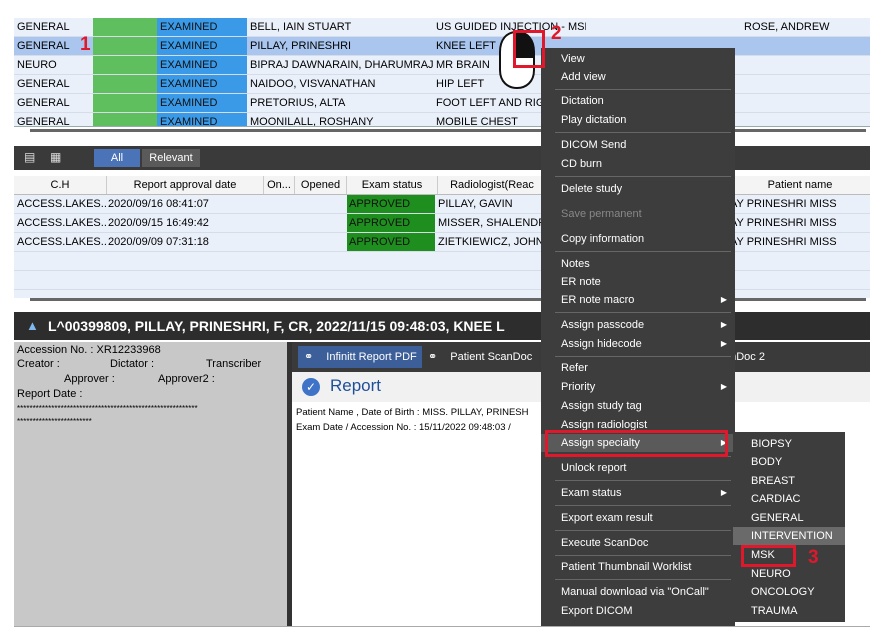 Image resolution: width=884 pixels, height=636 pixels. I want to click on specialty-intervention: INTERVENTION, so click(789, 536).